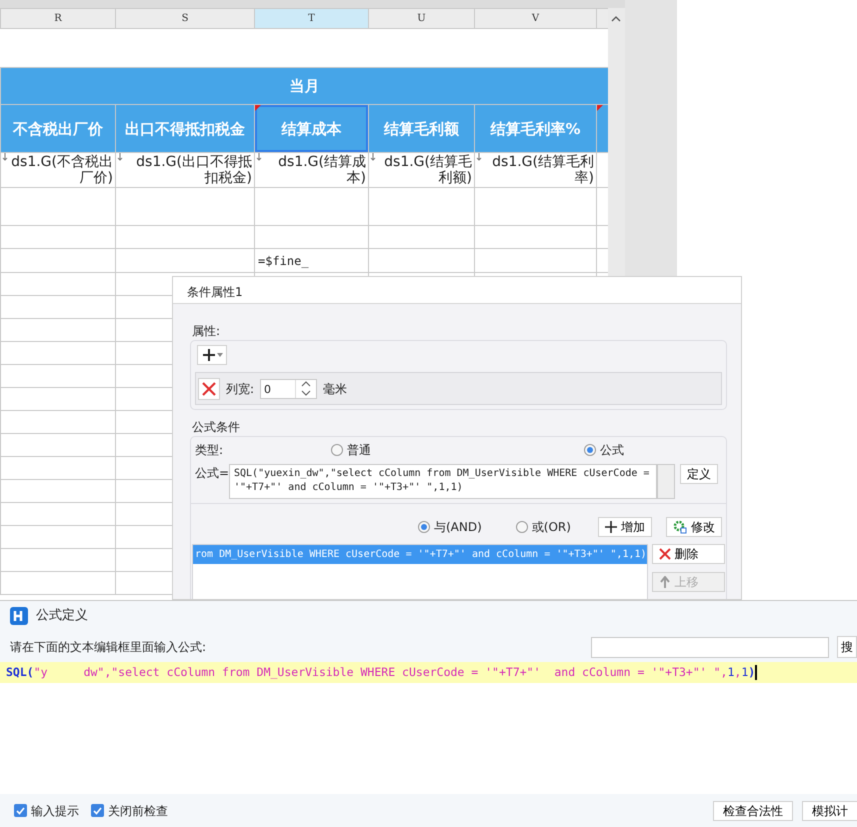  Describe the element at coordinates (756, 672) in the screenshot. I see `text-cursor` at that location.